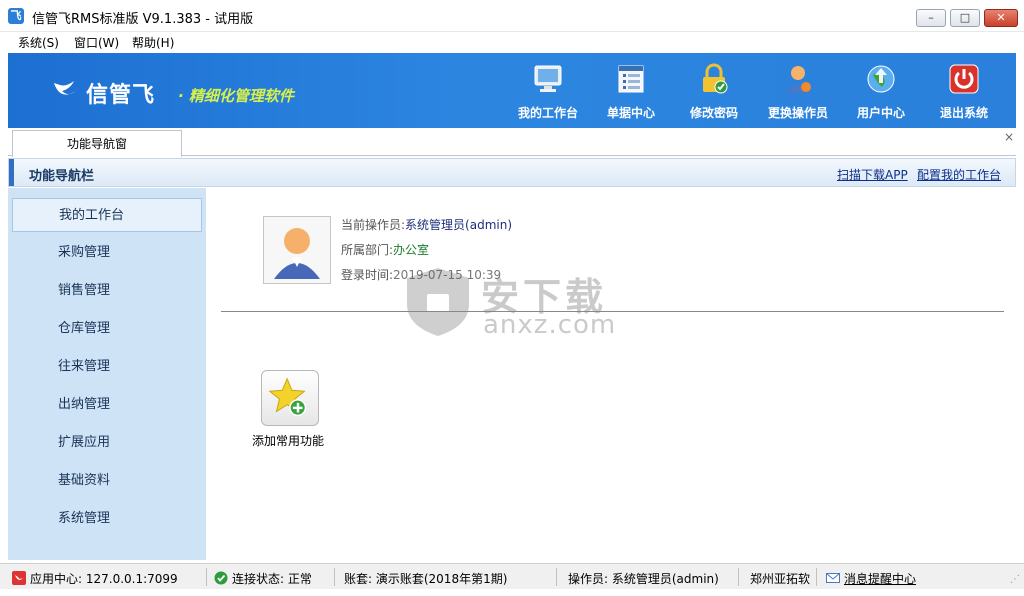  I want to click on brand-name: 信管飞, so click(121, 95).